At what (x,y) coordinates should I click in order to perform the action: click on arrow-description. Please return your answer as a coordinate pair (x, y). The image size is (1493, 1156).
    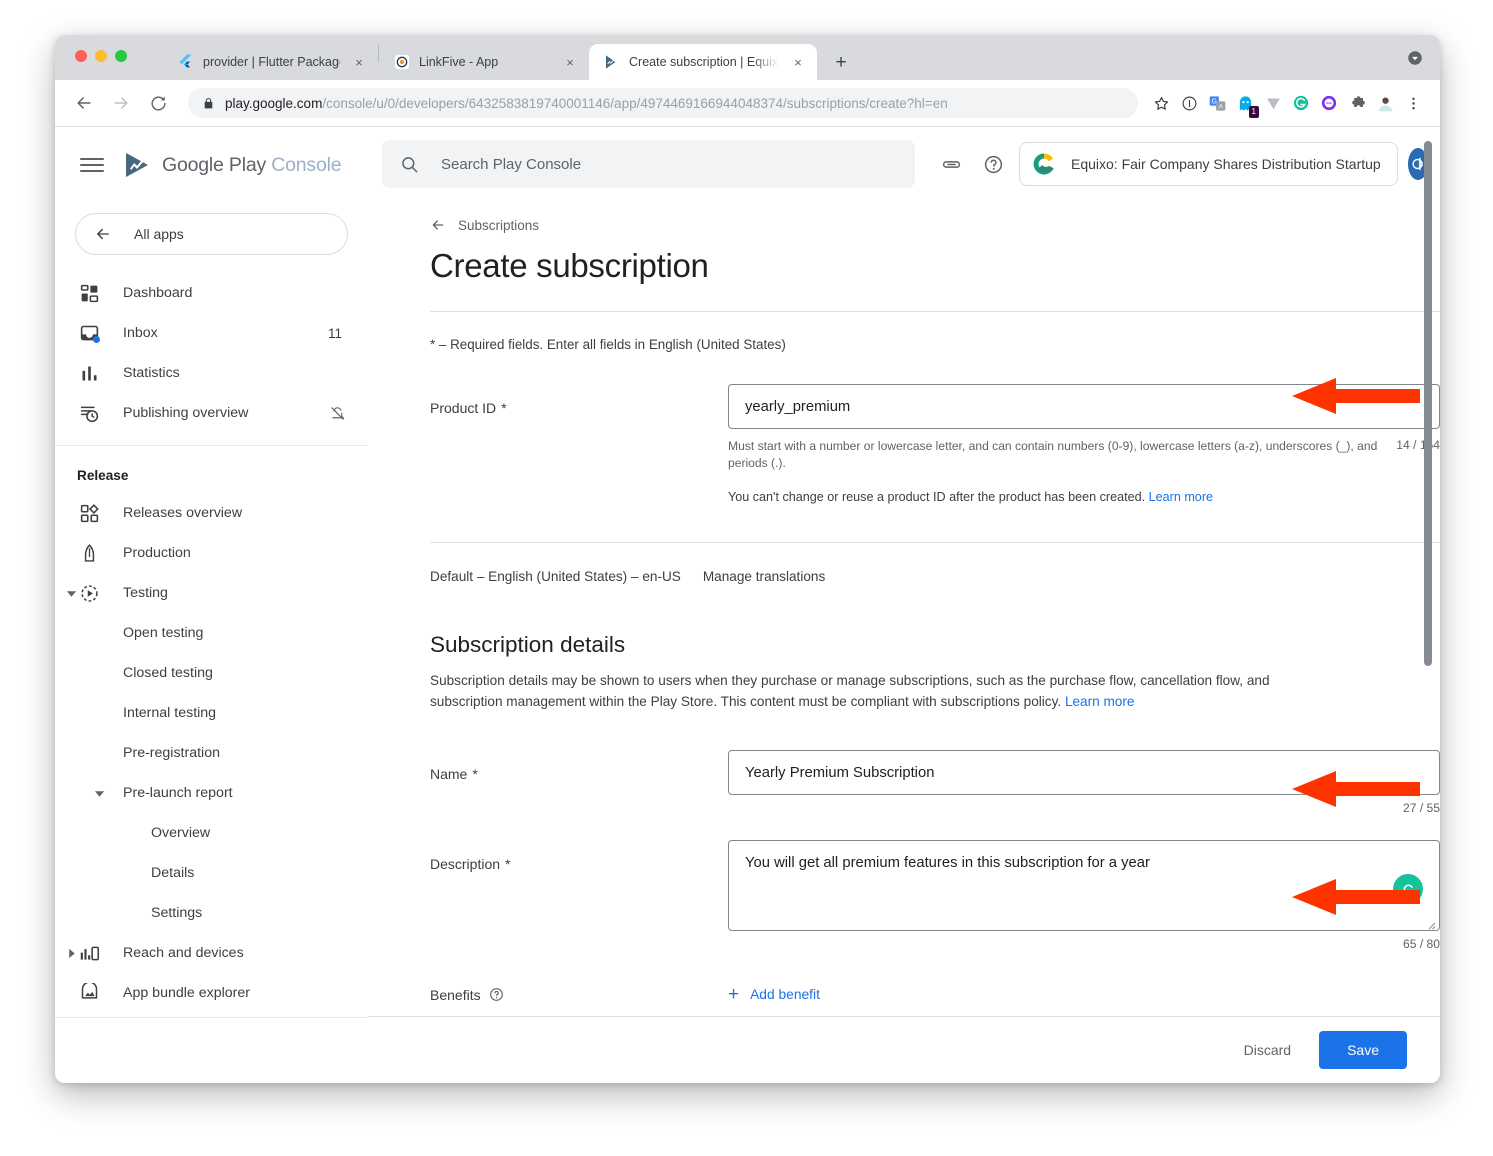
    Looking at the image, I should click on (1356, 897).